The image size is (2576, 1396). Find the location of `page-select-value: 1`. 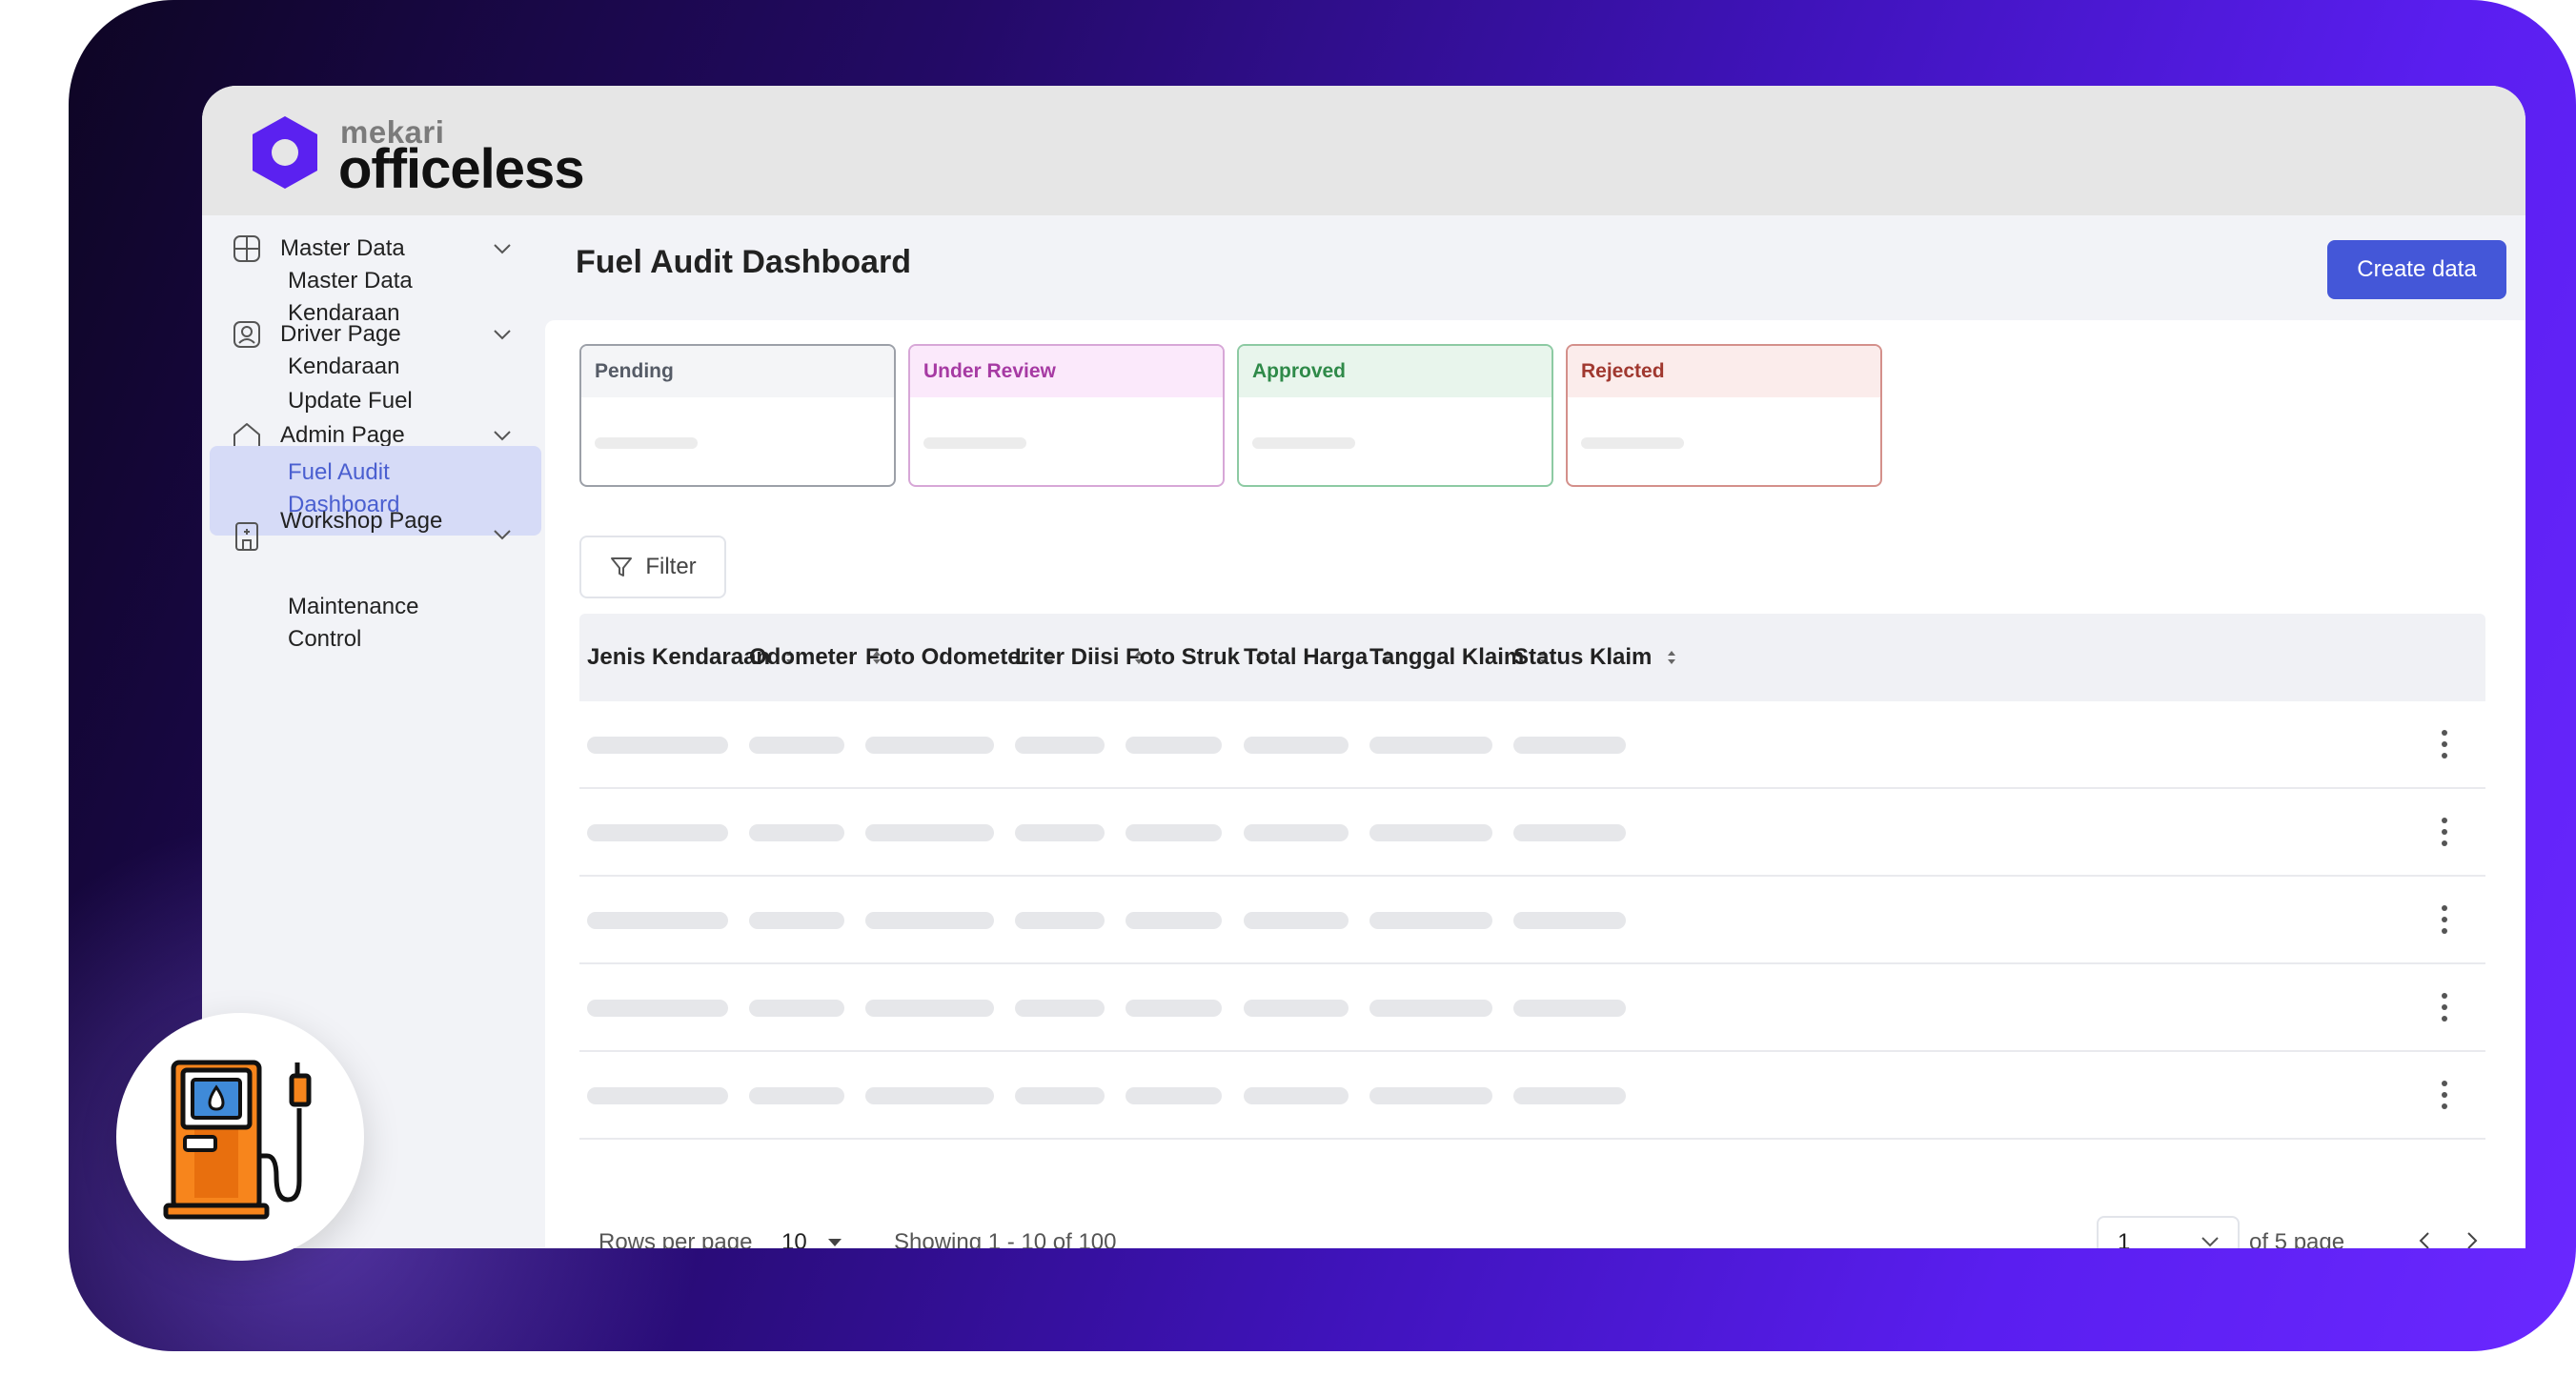

page-select-value: 1 is located at coordinates (2125, 1238).